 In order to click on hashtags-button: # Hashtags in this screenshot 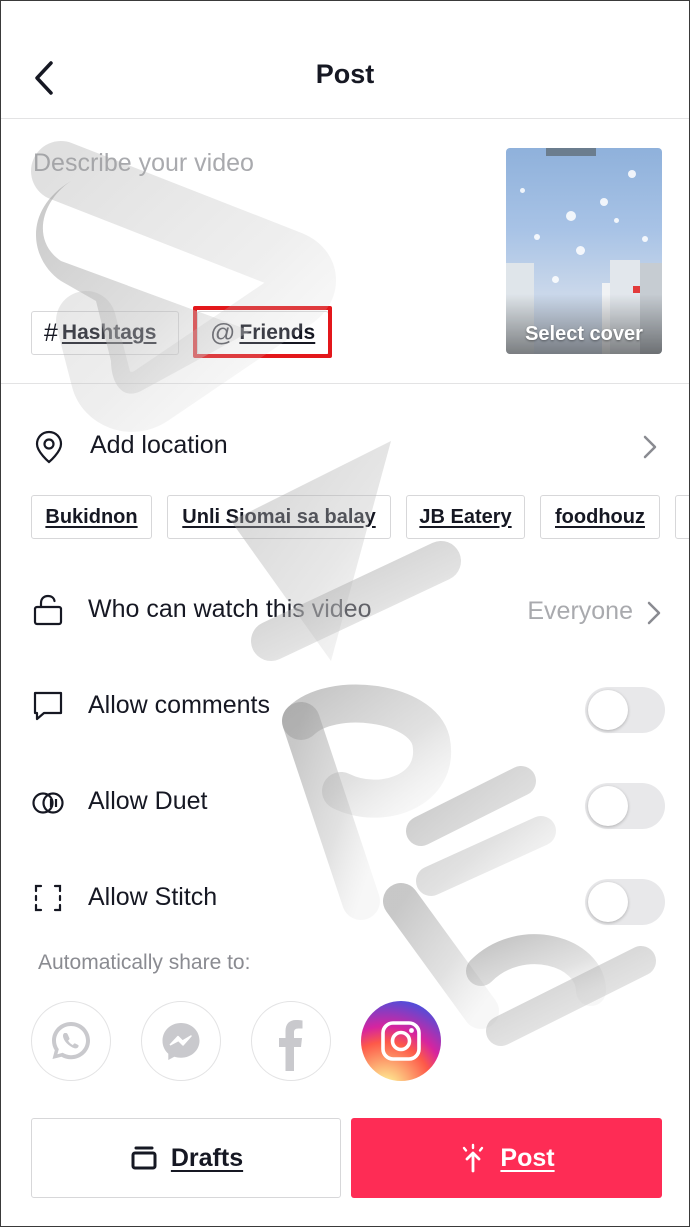, I will do `click(105, 333)`.